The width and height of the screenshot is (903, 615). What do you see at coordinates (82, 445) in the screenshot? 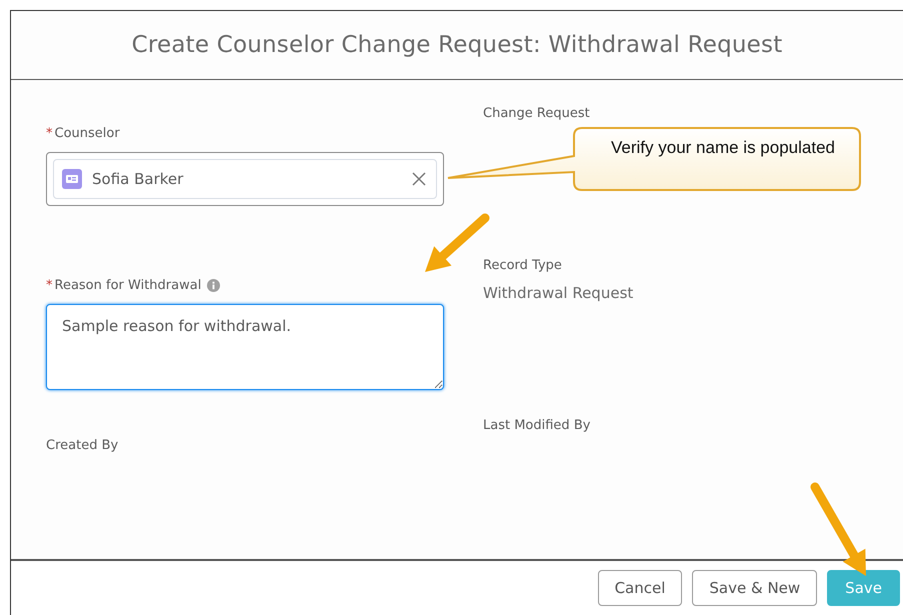
I see `field-label: Created By` at bounding box center [82, 445].